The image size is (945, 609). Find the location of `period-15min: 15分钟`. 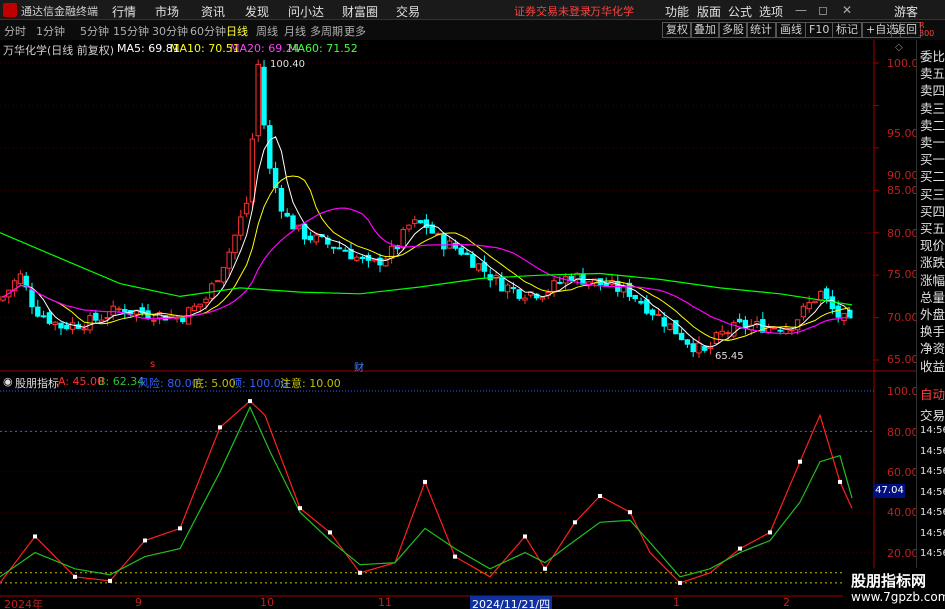

period-15min: 15分钟 is located at coordinates (131, 31).